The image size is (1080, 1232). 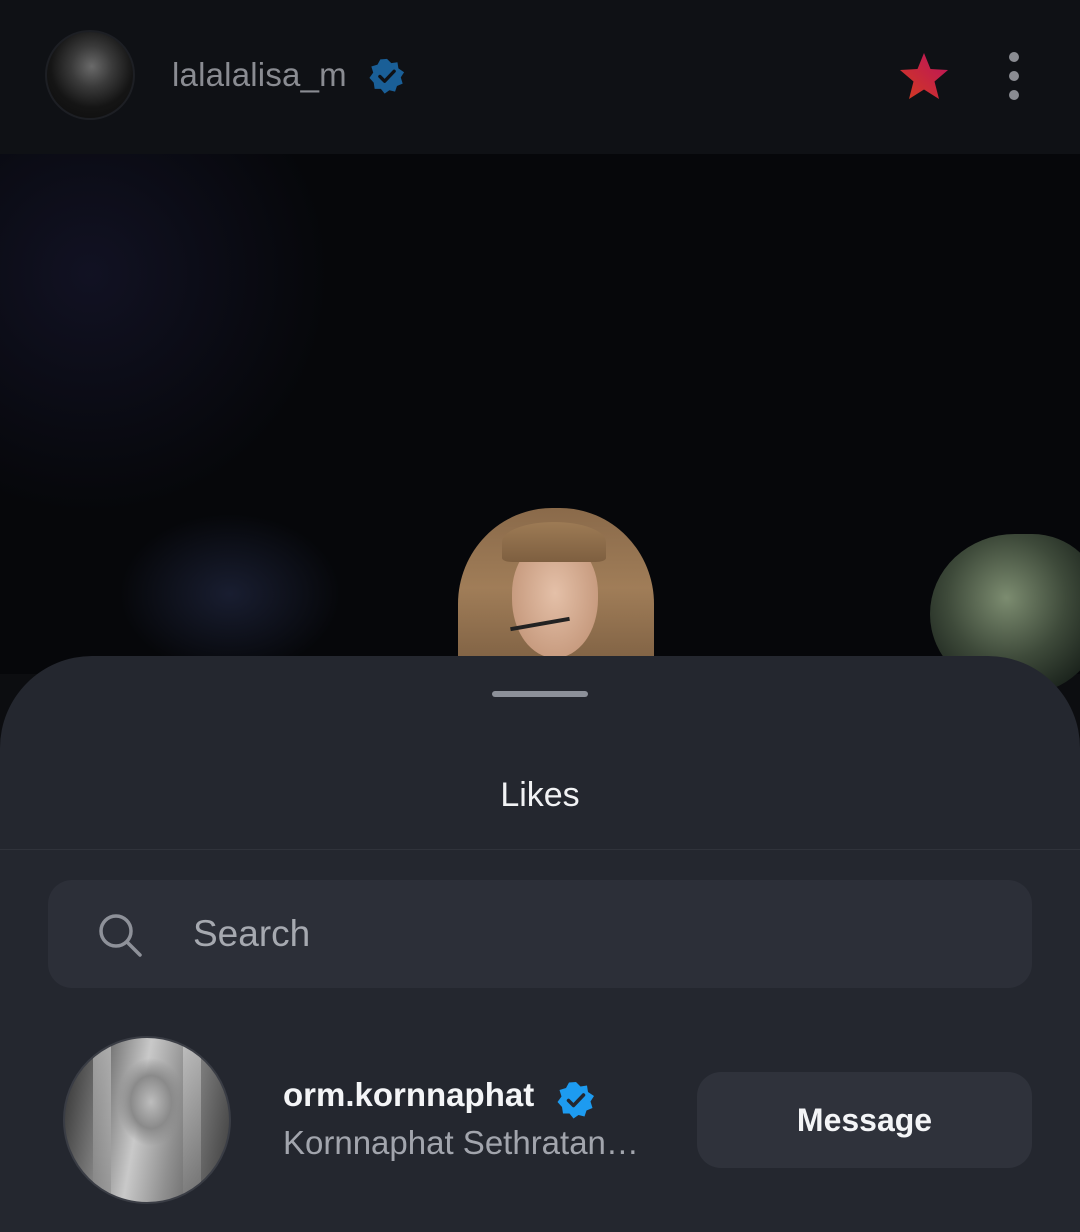 What do you see at coordinates (259, 75) in the screenshot?
I see `author-username: lalalalisa_m` at bounding box center [259, 75].